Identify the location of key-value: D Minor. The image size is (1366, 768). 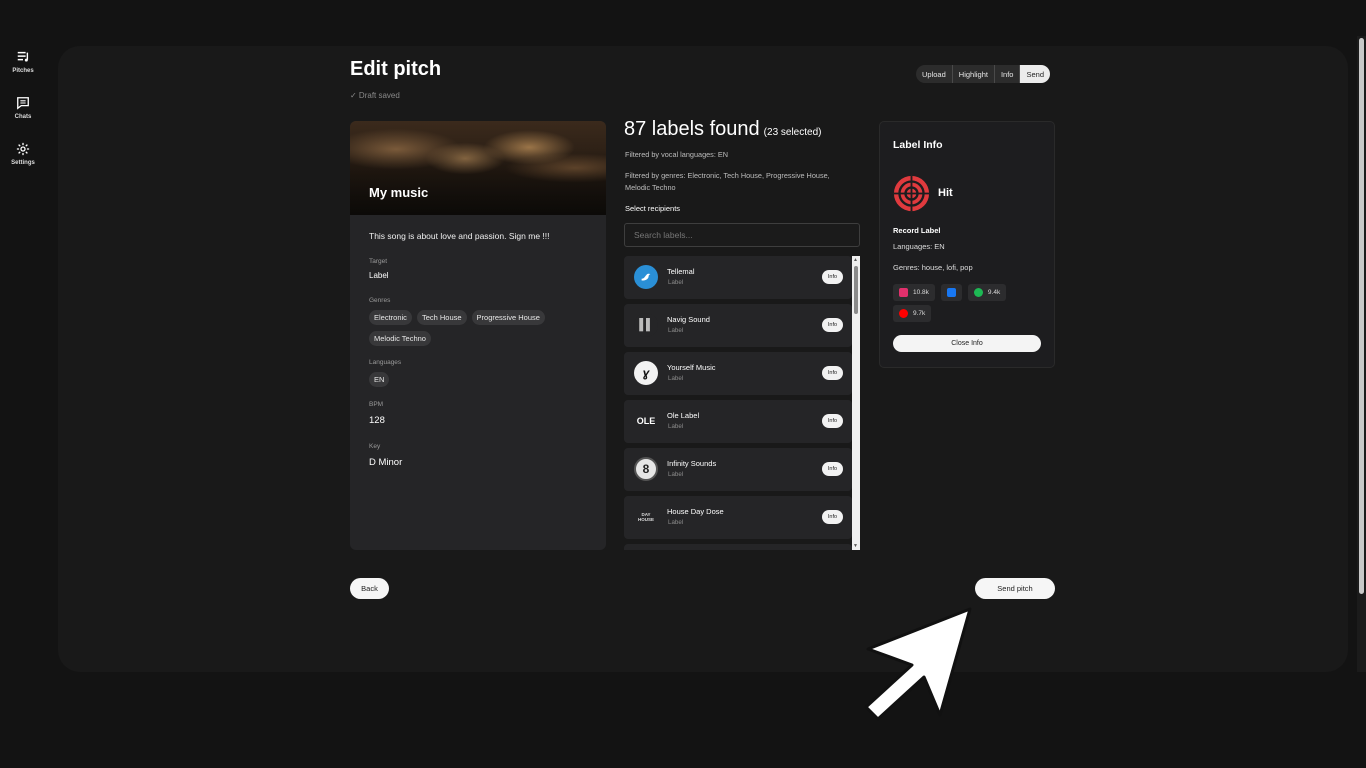
(386, 462).